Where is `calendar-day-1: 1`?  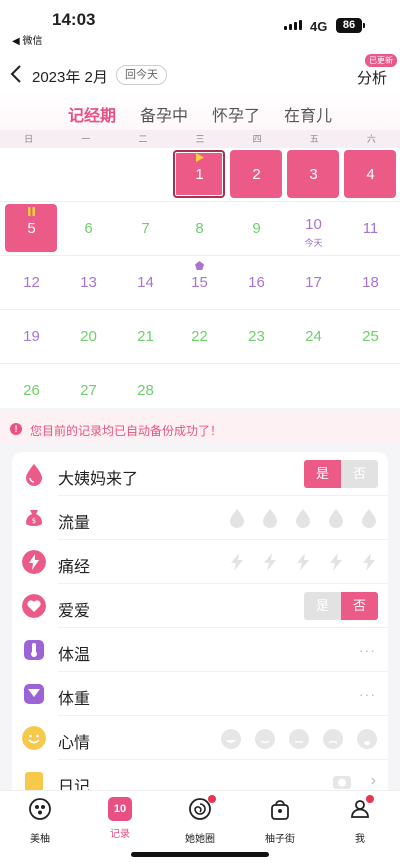
calendar-day-1: 1 is located at coordinates (199, 175).